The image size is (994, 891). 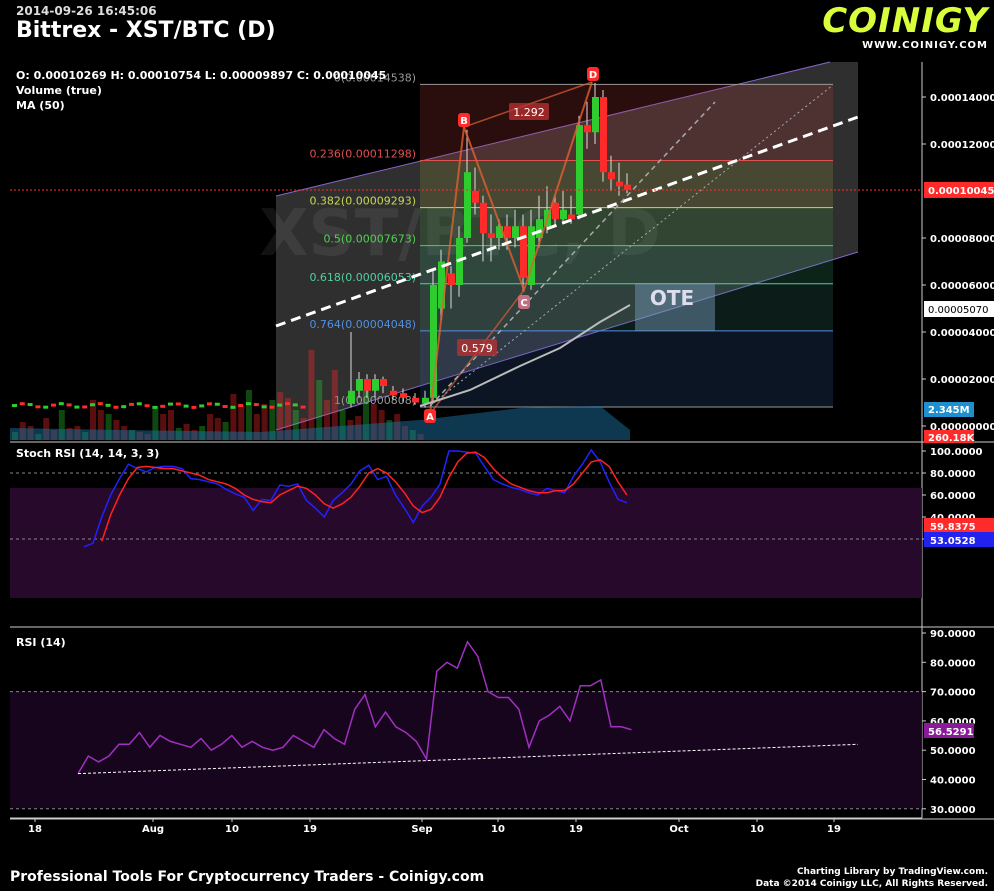 What do you see at coordinates (962, 239) in the screenshot?
I see `price-tick-label: 0.00008000` at bounding box center [962, 239].